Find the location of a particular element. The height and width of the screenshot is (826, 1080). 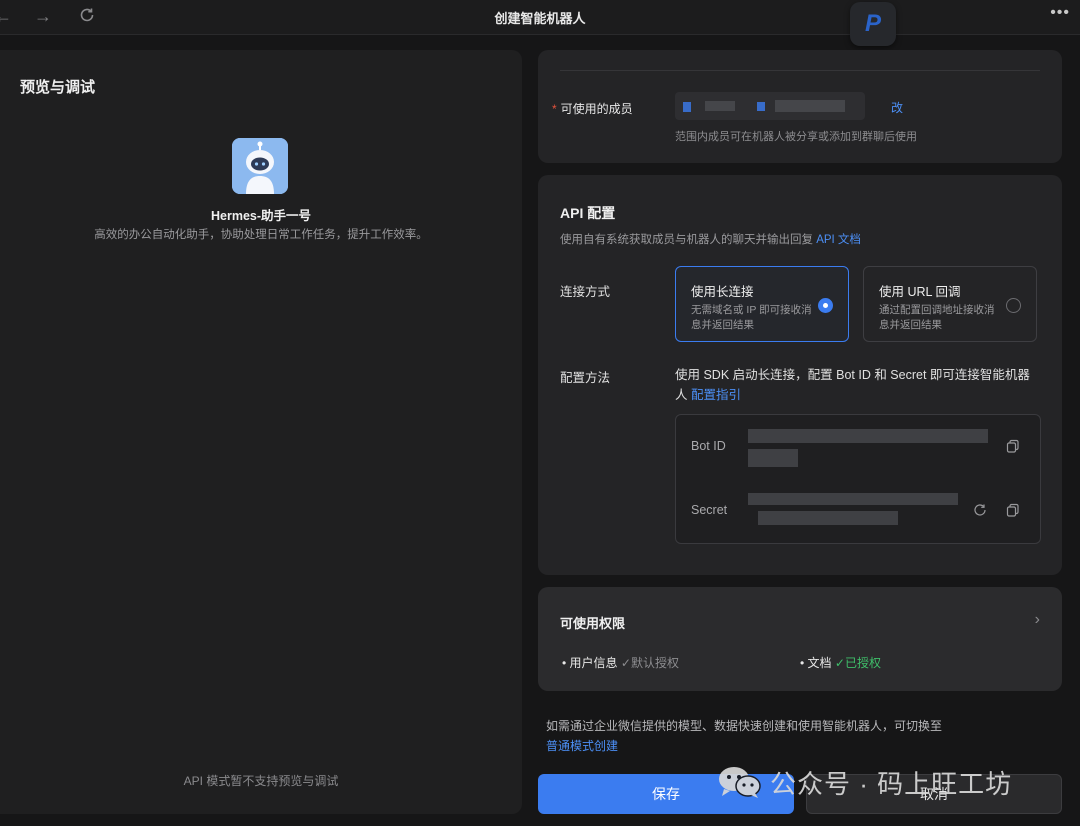

preview-title: 预览与调试 is located at coordinates (58, 87).